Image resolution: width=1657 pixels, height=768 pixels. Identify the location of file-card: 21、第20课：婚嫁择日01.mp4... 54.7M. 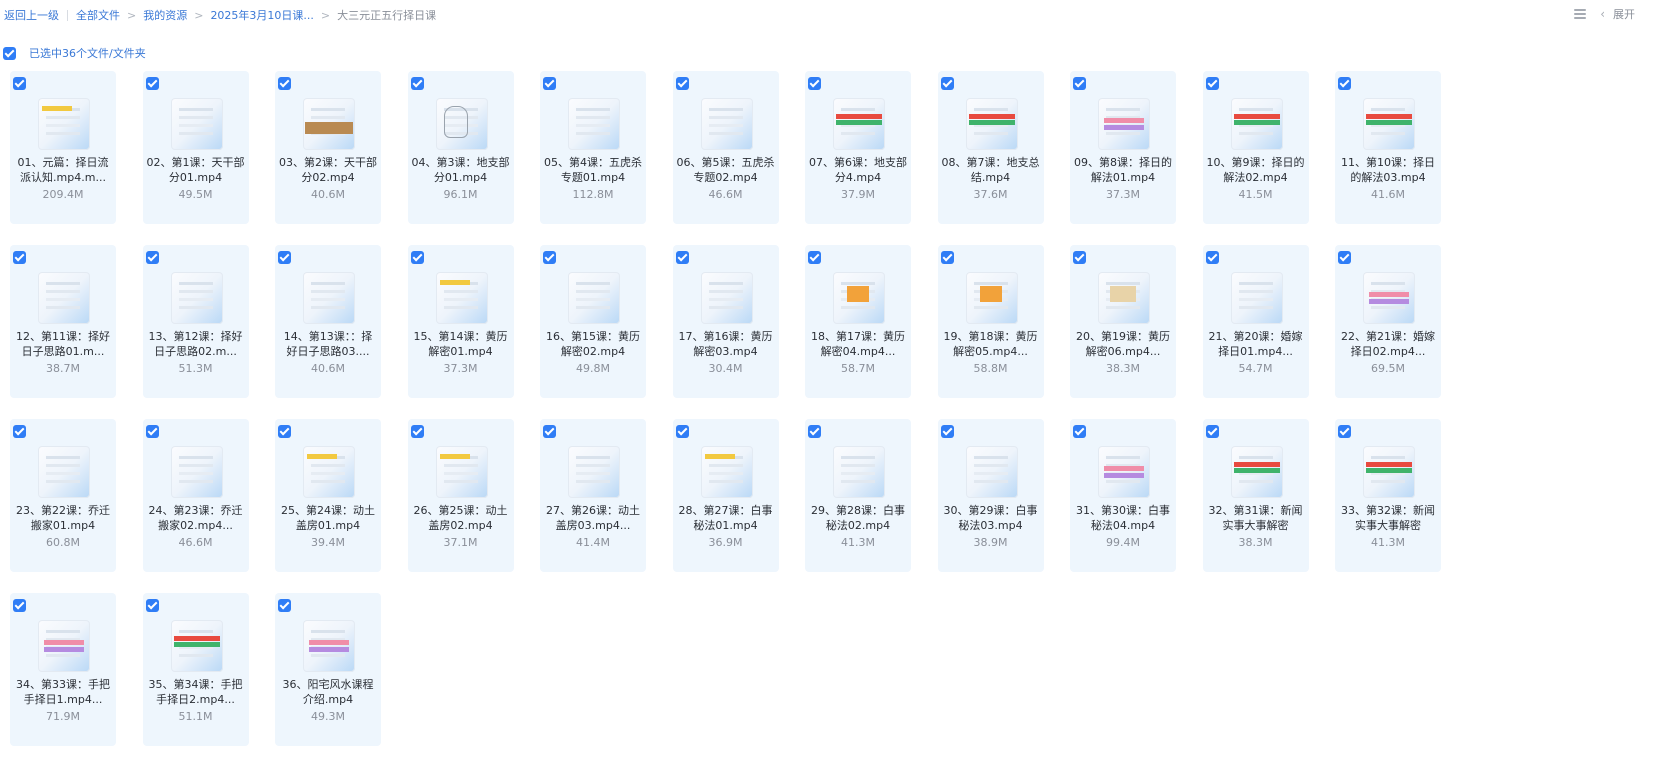
(1255, 321).